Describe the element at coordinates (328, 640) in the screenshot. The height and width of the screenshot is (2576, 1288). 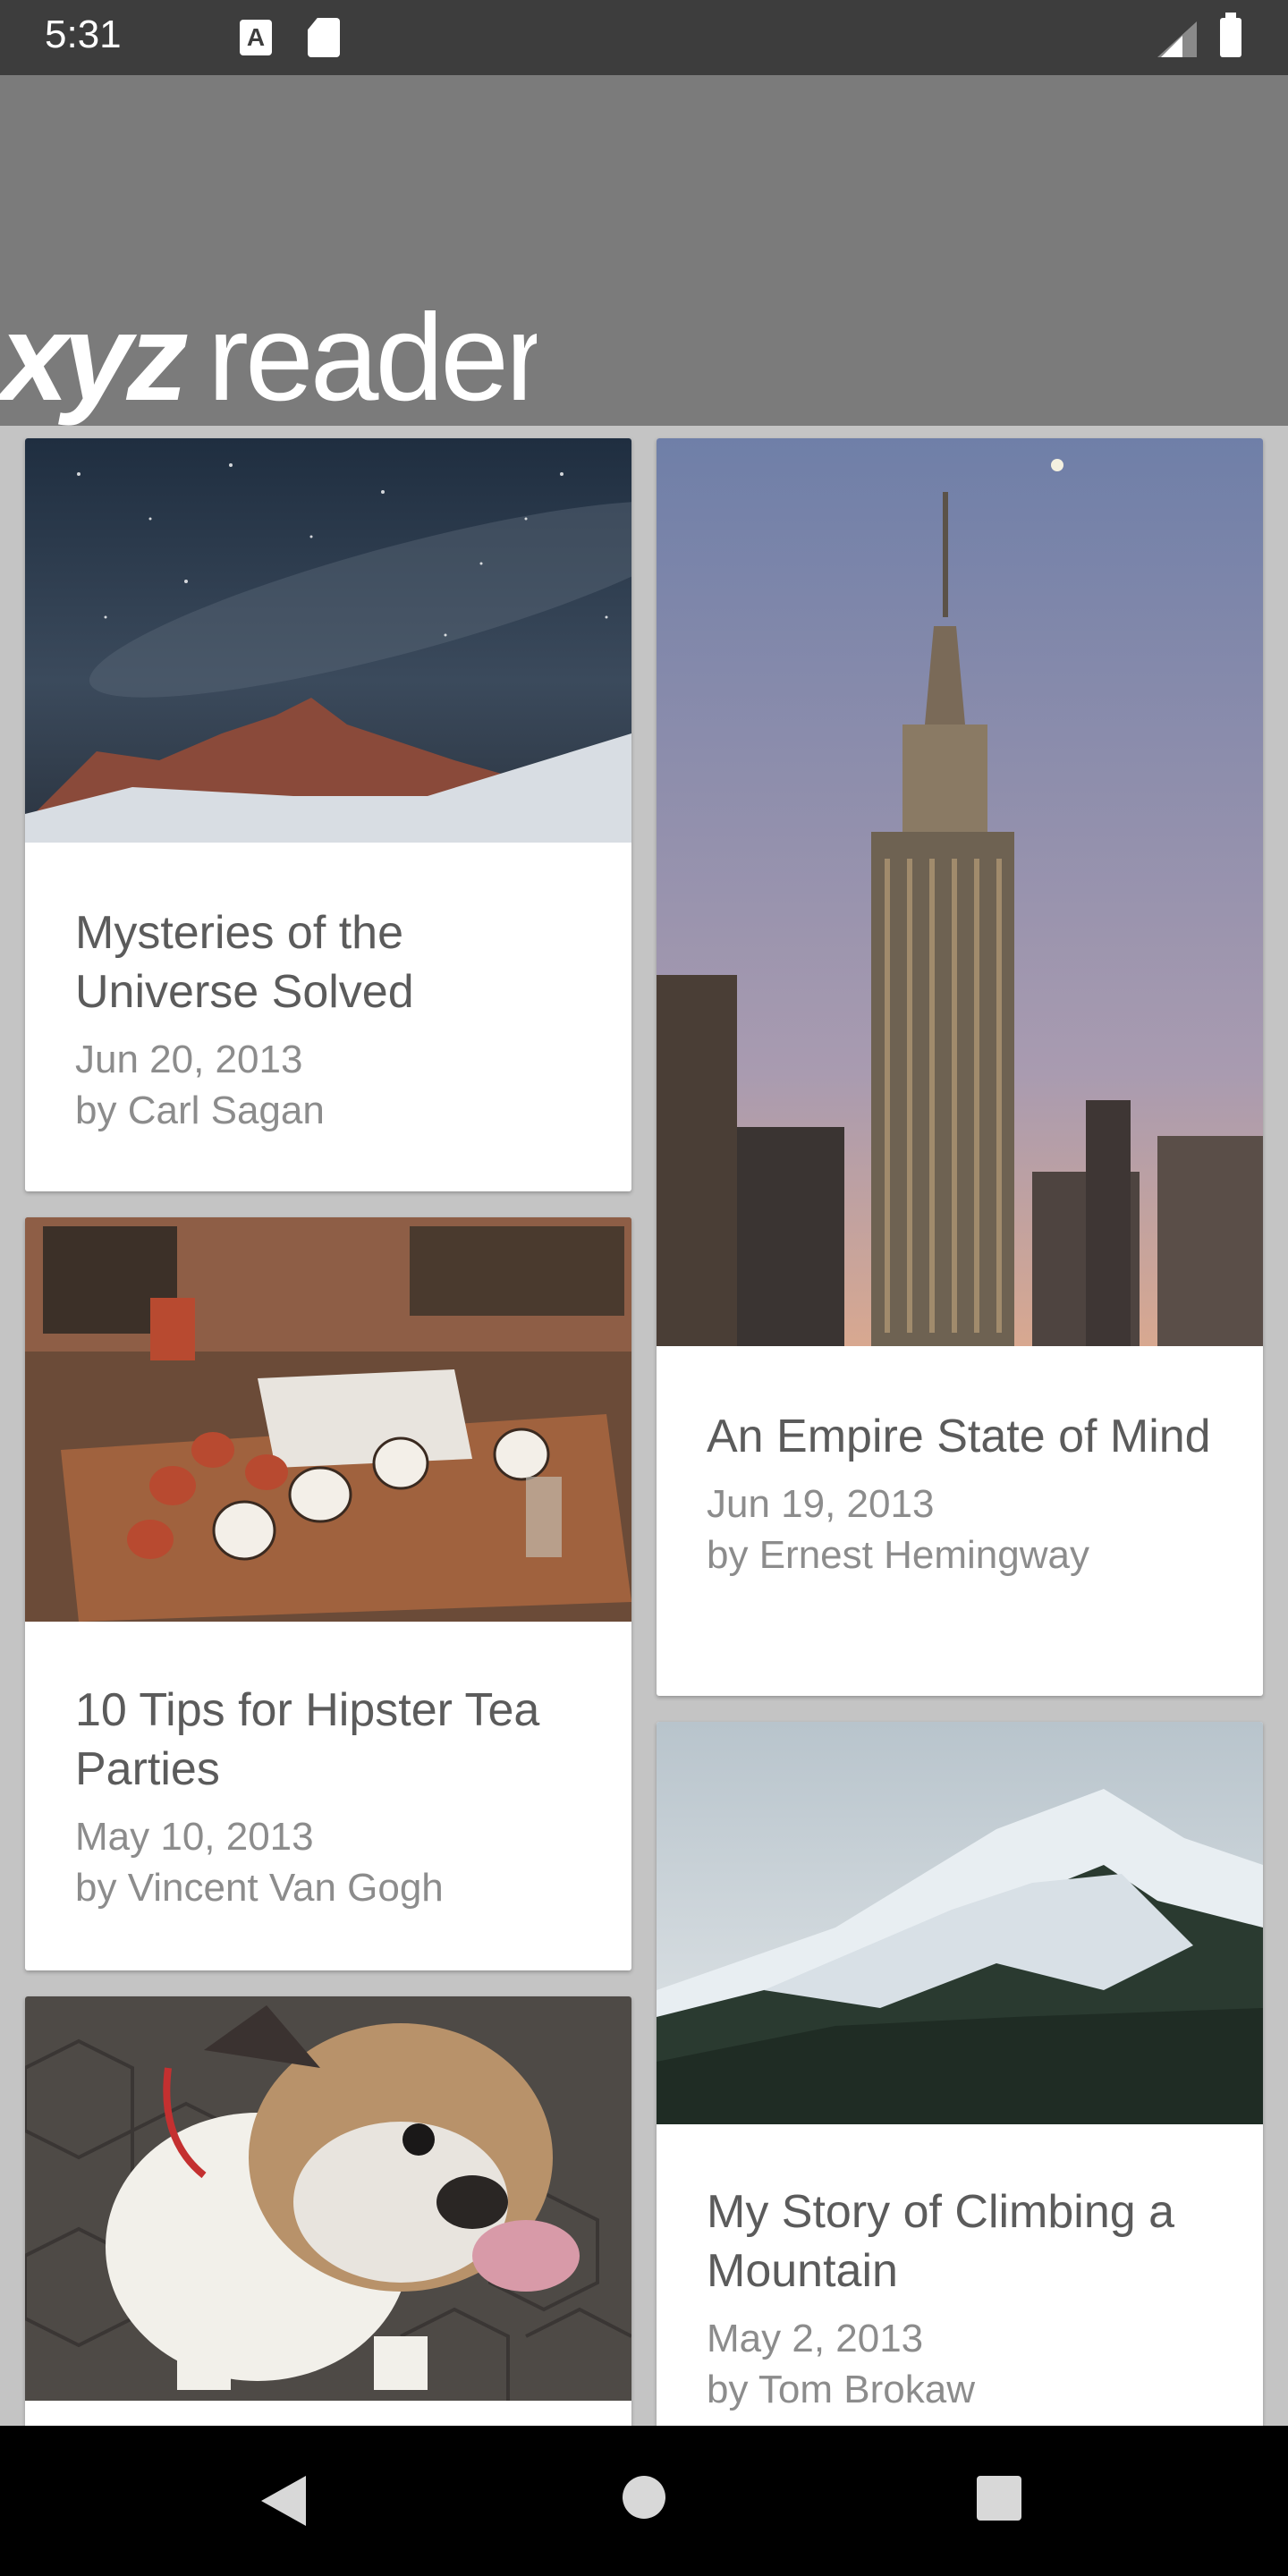
I see `article-image-night-sky` at that location.